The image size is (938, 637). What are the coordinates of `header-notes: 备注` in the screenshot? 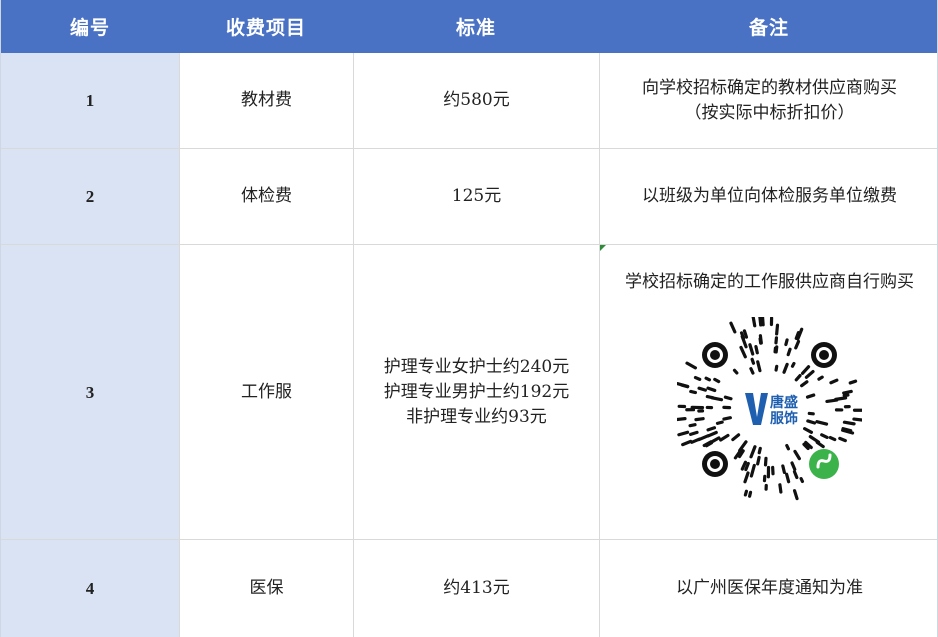 It's located at (768, 28).